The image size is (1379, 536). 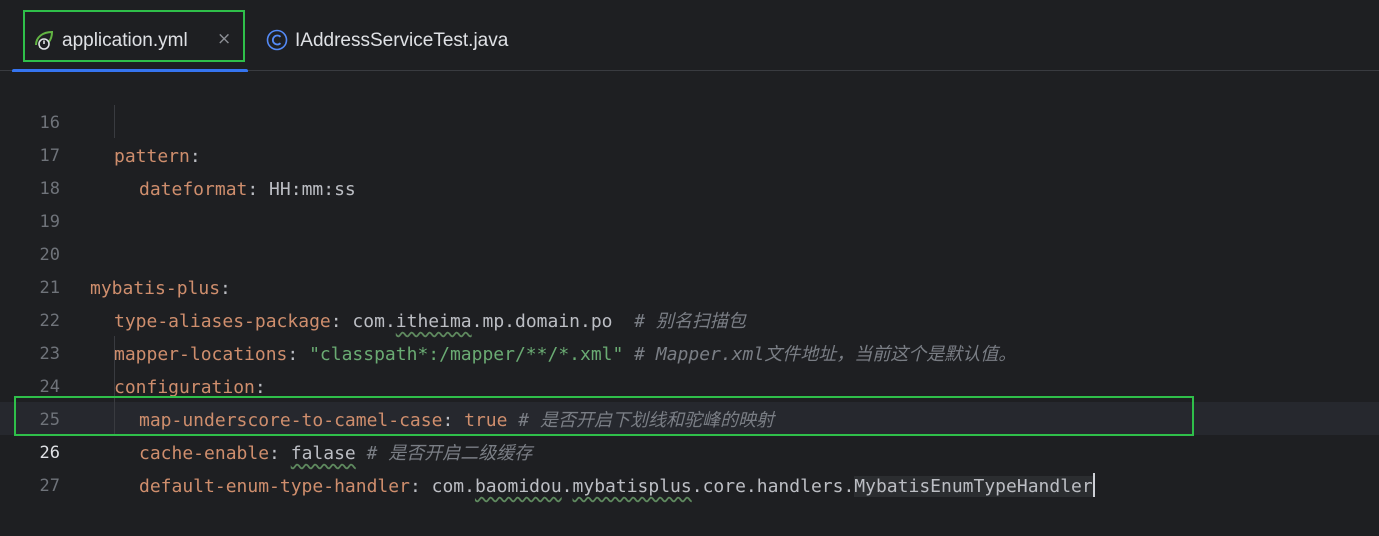 I want to click on yaml-key: default-enum-type-handler, so click(x=274, y=486).